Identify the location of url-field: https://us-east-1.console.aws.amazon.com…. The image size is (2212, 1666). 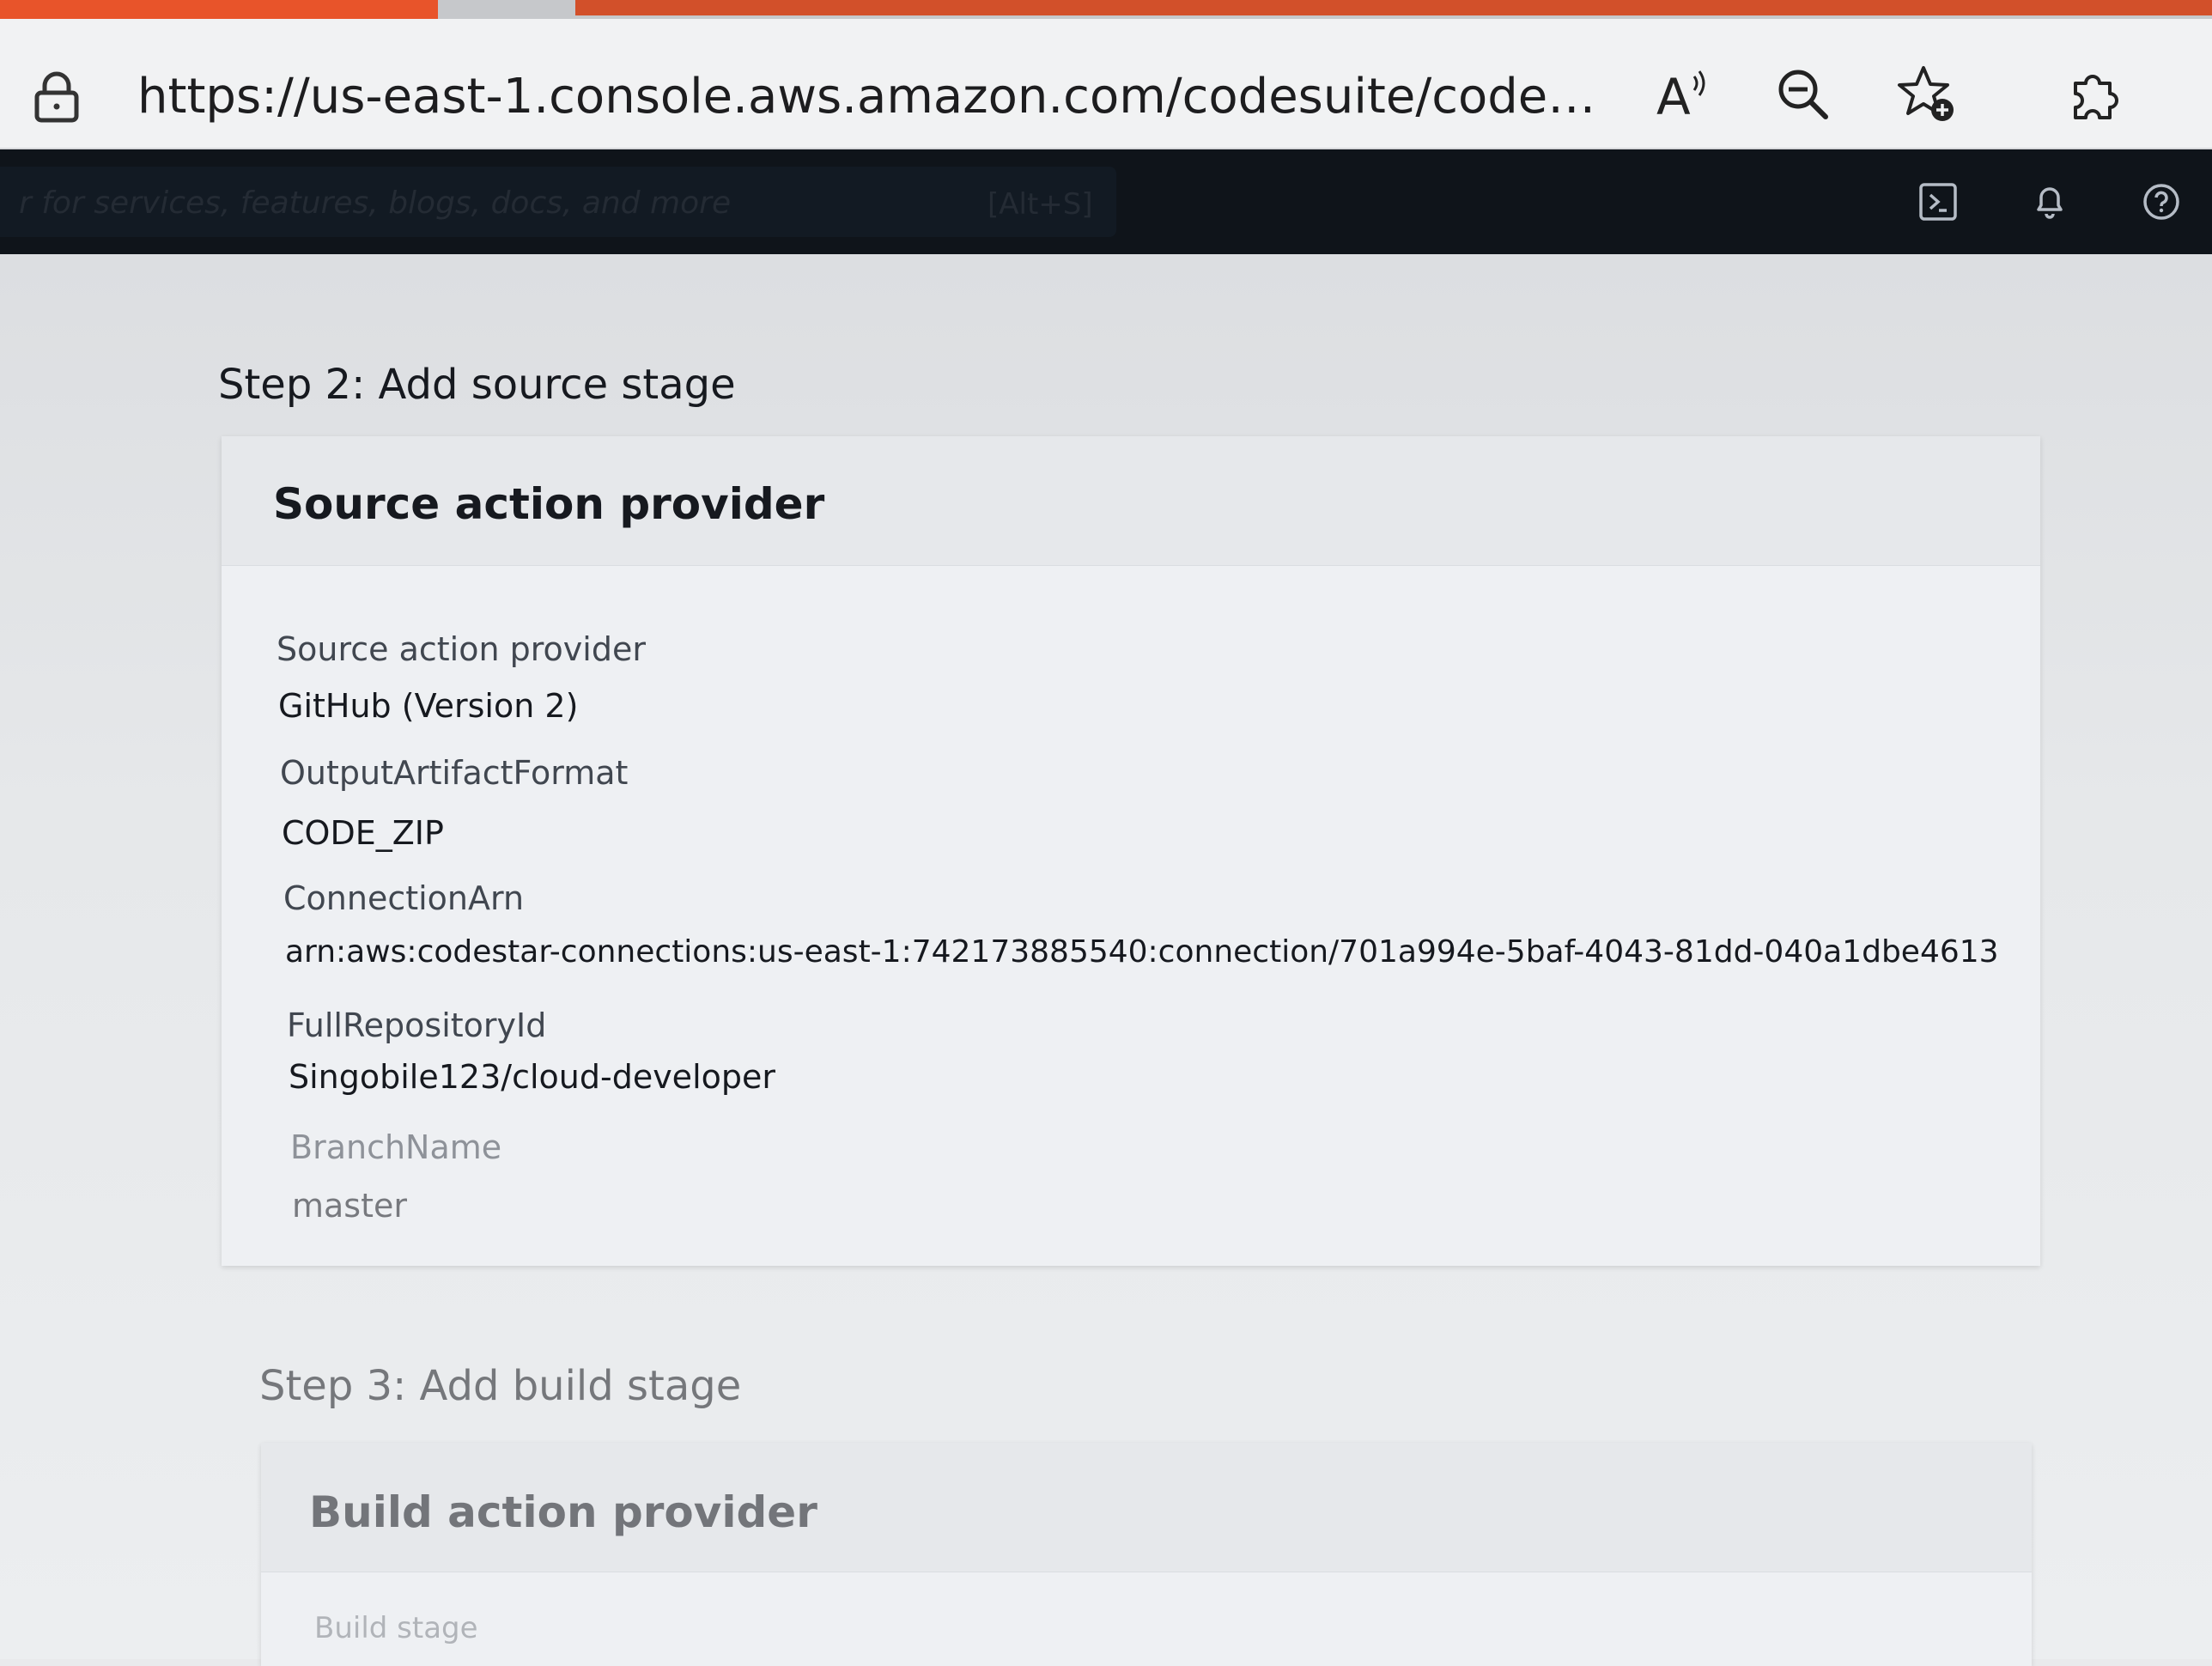
(875, 97).